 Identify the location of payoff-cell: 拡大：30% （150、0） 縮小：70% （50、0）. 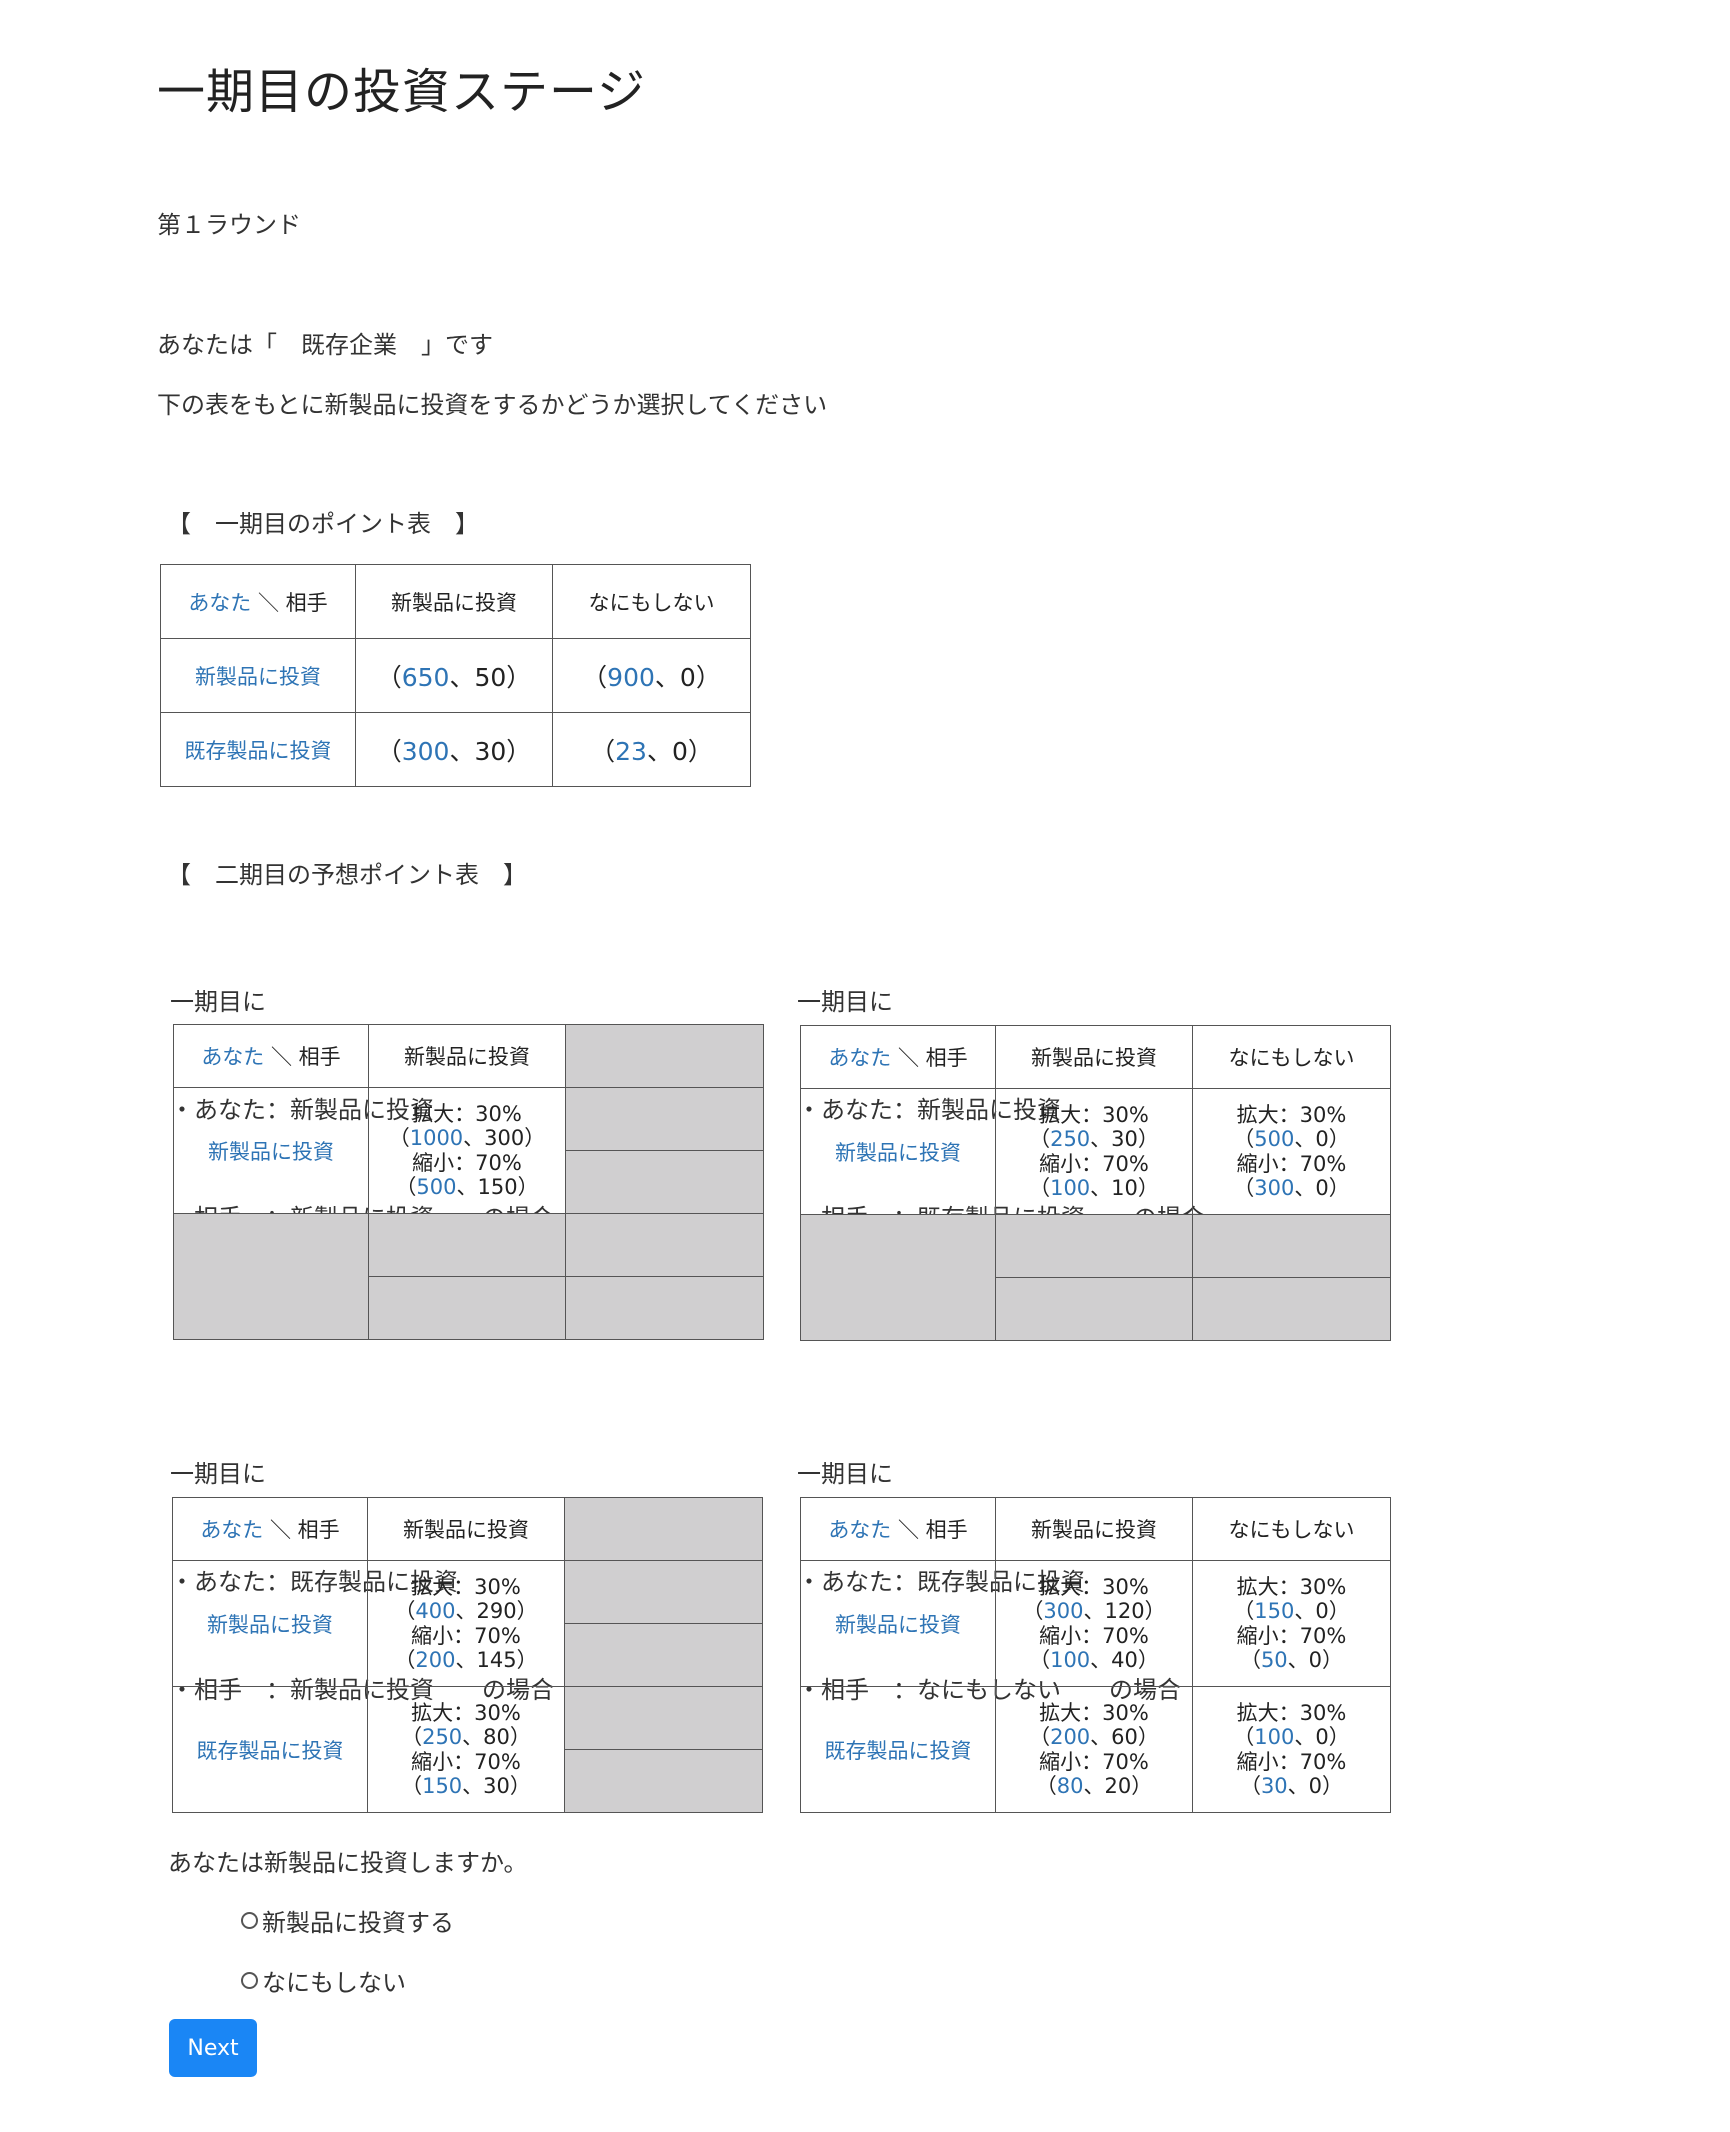
(1291, 1623).